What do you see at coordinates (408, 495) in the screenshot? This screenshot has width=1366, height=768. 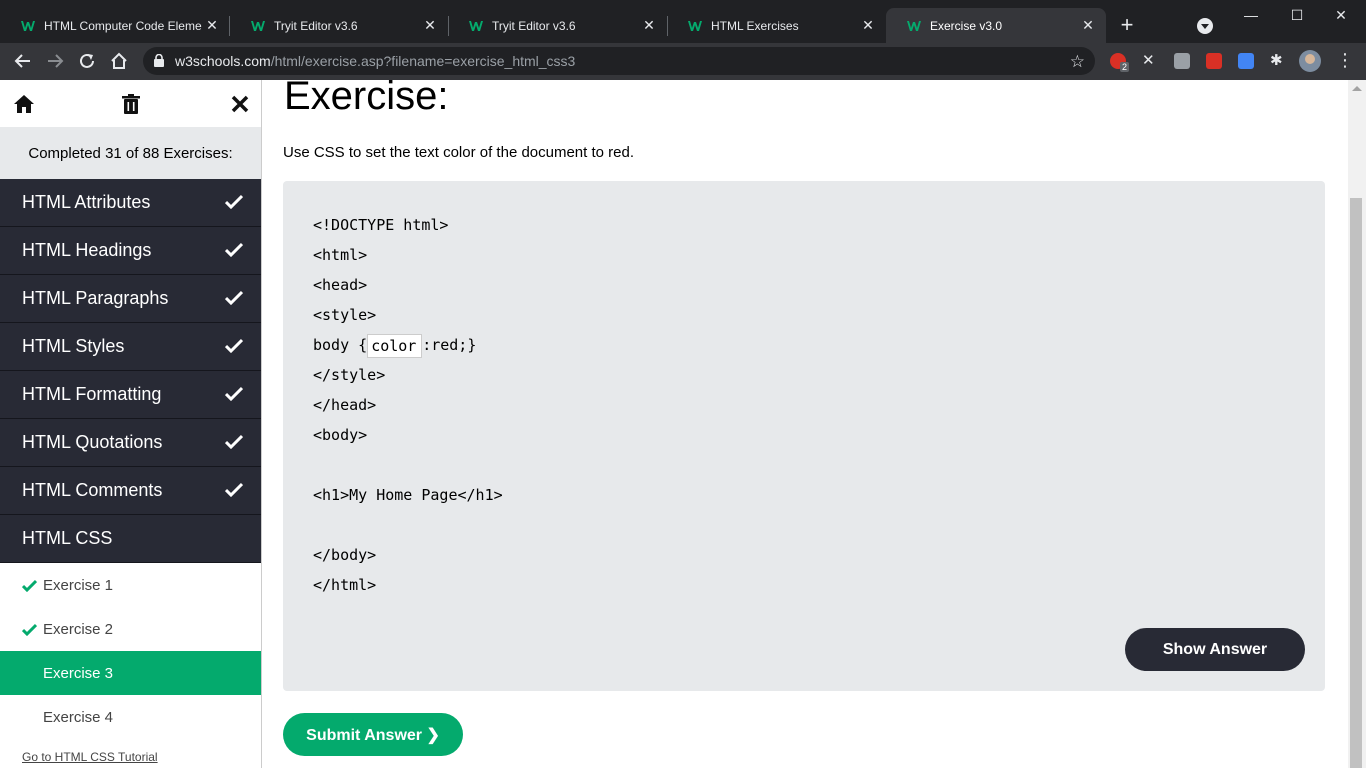 I see `code-line: <h1>My Home Page</h1>` at bounding box center [408, 495].